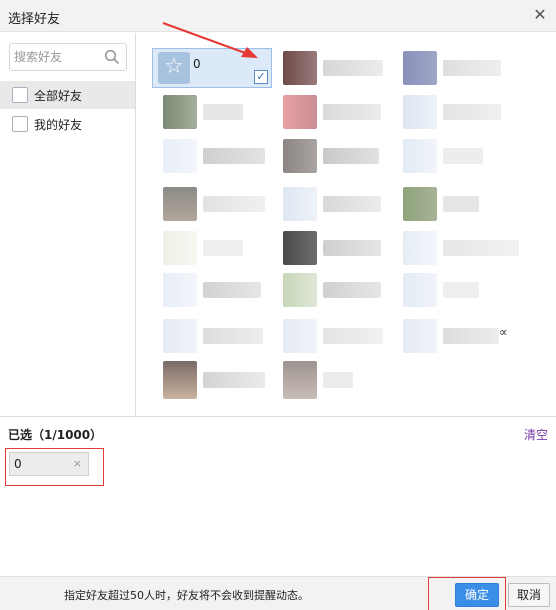  I want to click on group-label: 我的好友, so click(58, 125).